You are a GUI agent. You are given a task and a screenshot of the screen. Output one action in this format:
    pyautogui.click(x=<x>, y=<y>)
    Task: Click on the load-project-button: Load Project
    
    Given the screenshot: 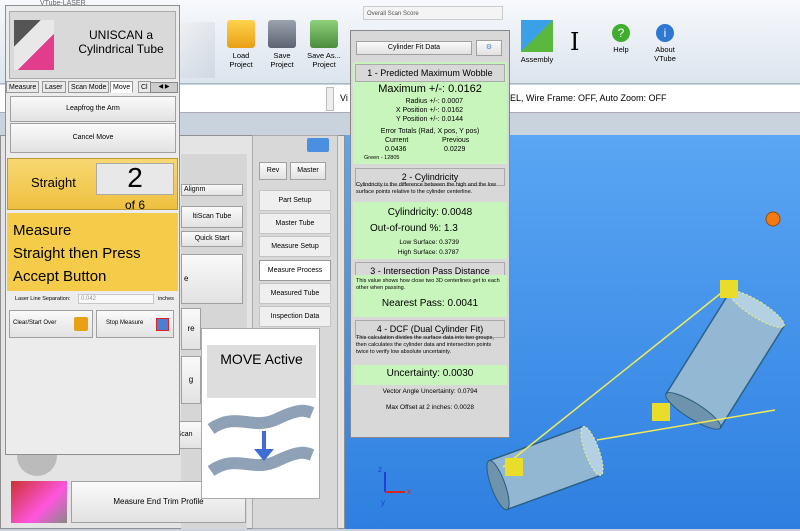 What is the action you would take?
    pyautogui.click(x=241, y=49)
    